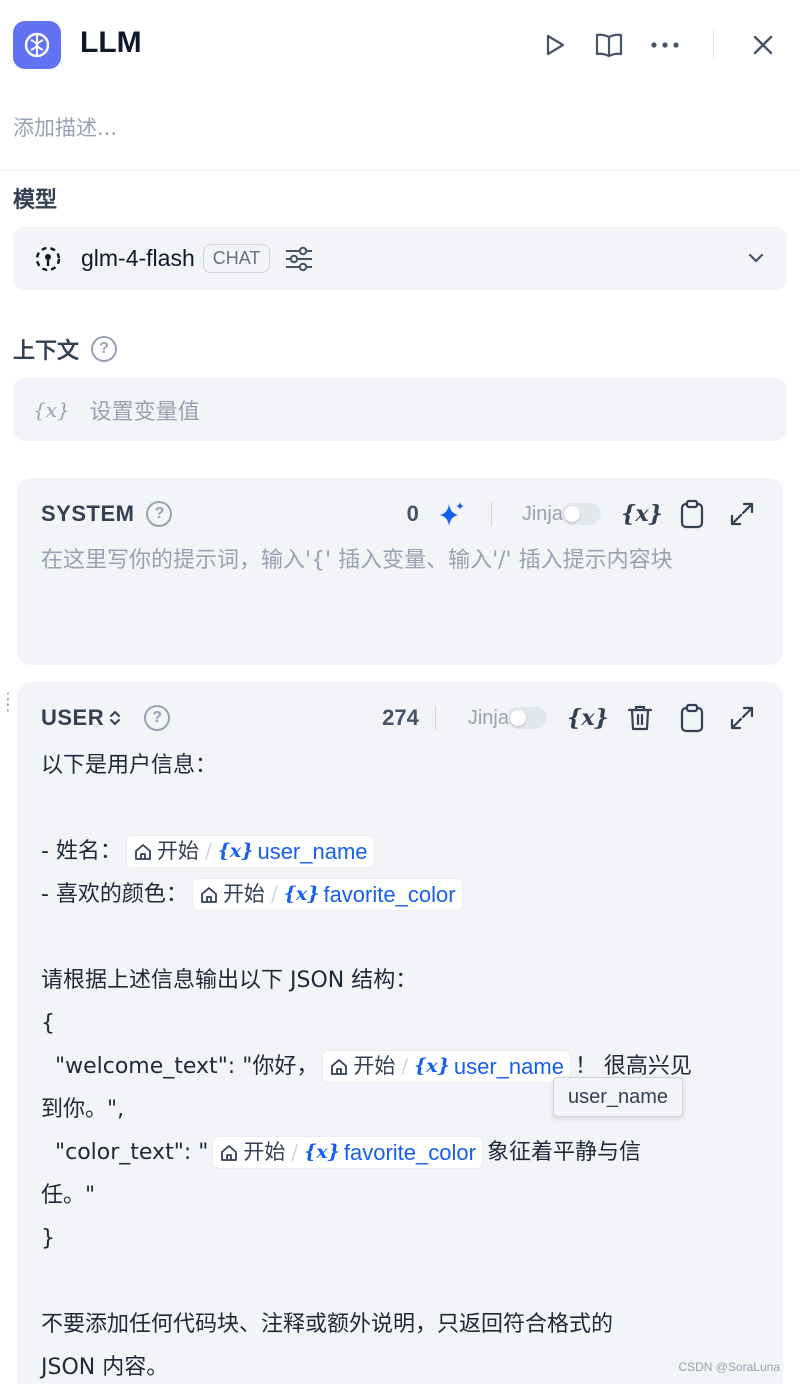  What do you see at coordinates (8, 702) in the screenshot?
I see `drag-handle-icon: ⋮ ⋮` at bounding box center [8, 702].